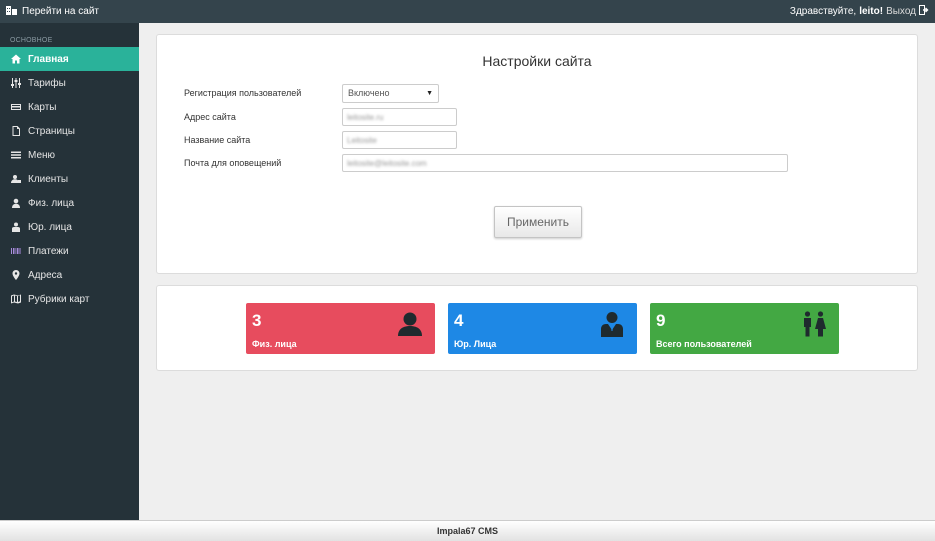  What do you see at coordinates (387, 163) in the screenshot?
I see `notification-email-value: leitosite@leitosite.com` at bounding box center [387, 163].